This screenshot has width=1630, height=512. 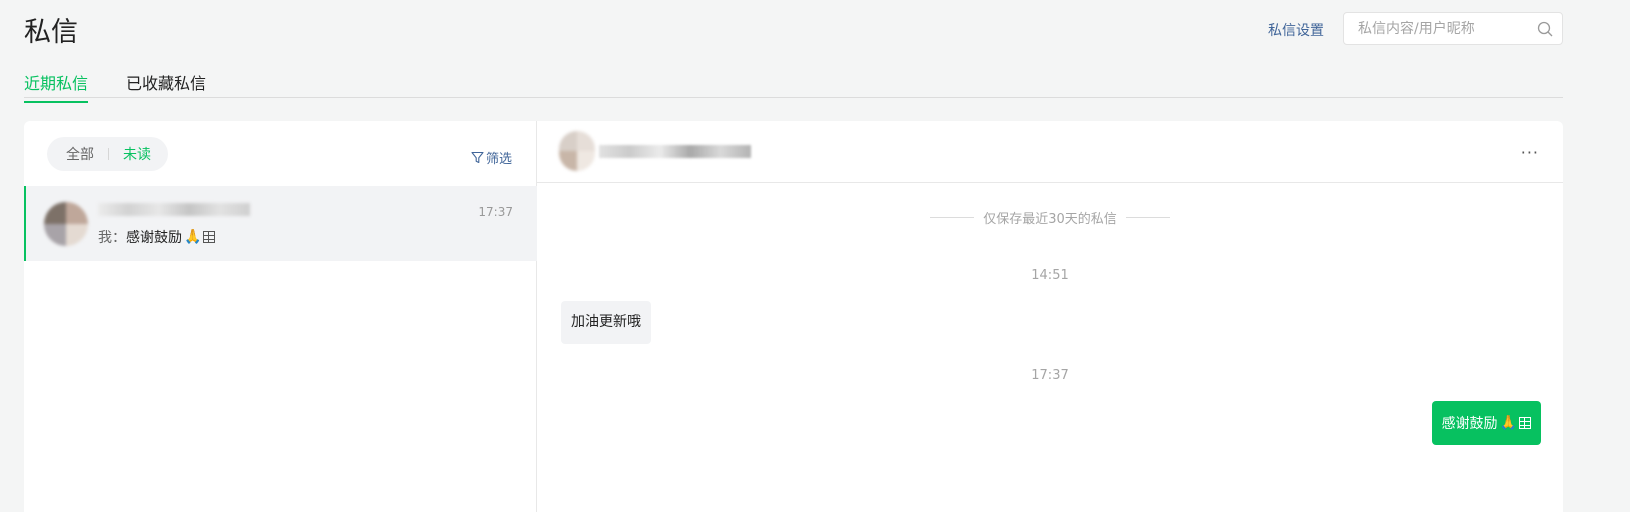 What do you see at coordinates (495, 212) in the screenshot?
I see `conversation-time: 17:37` at bounding box center [495, 212].